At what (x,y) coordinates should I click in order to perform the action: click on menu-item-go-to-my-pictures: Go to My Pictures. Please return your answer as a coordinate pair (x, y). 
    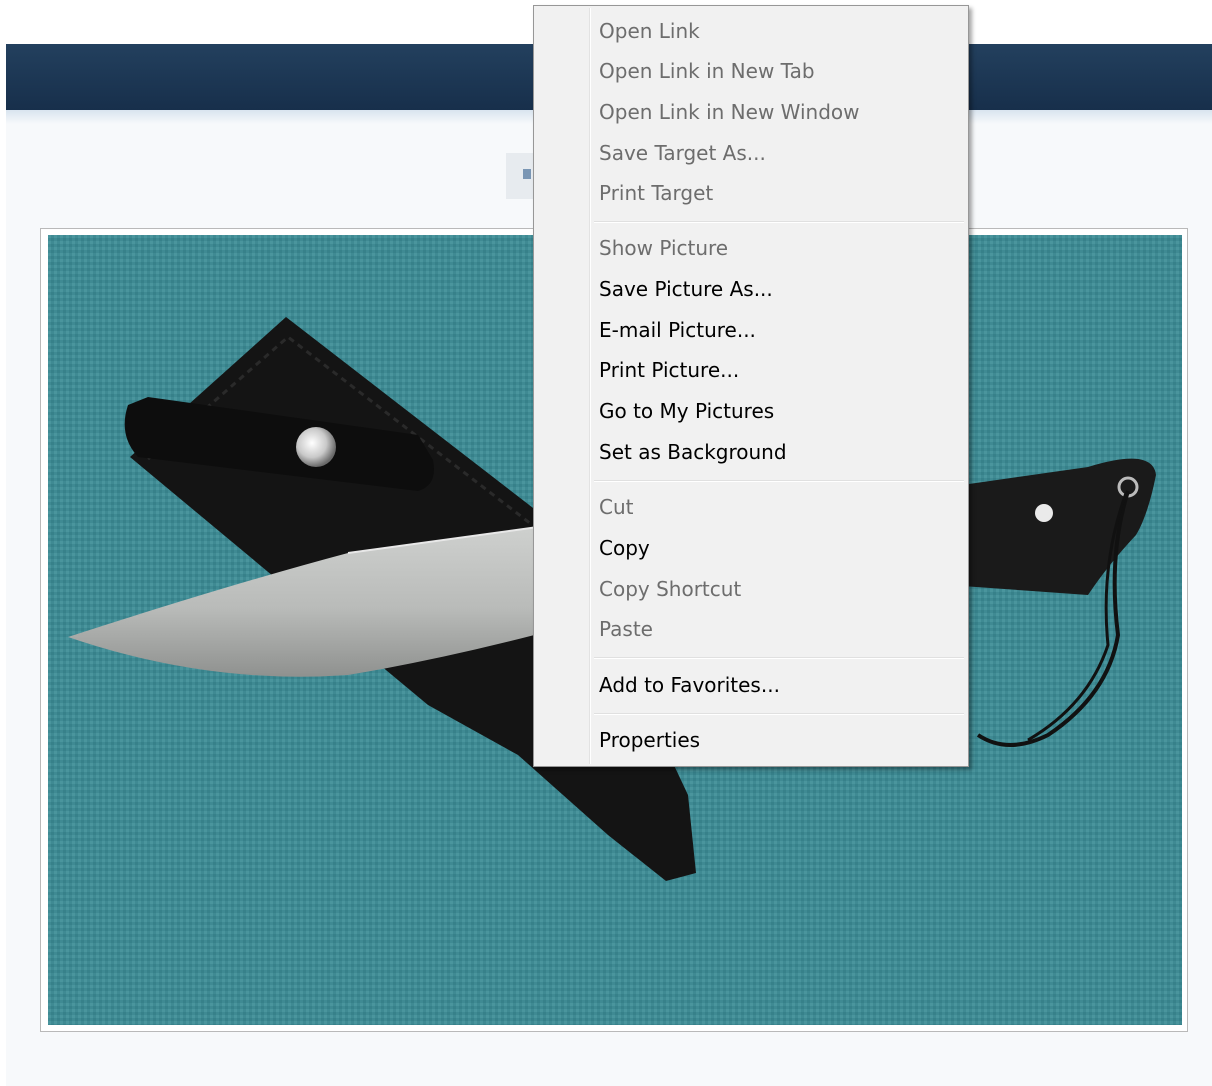
    Looking at the image, I should click on (751, 411).